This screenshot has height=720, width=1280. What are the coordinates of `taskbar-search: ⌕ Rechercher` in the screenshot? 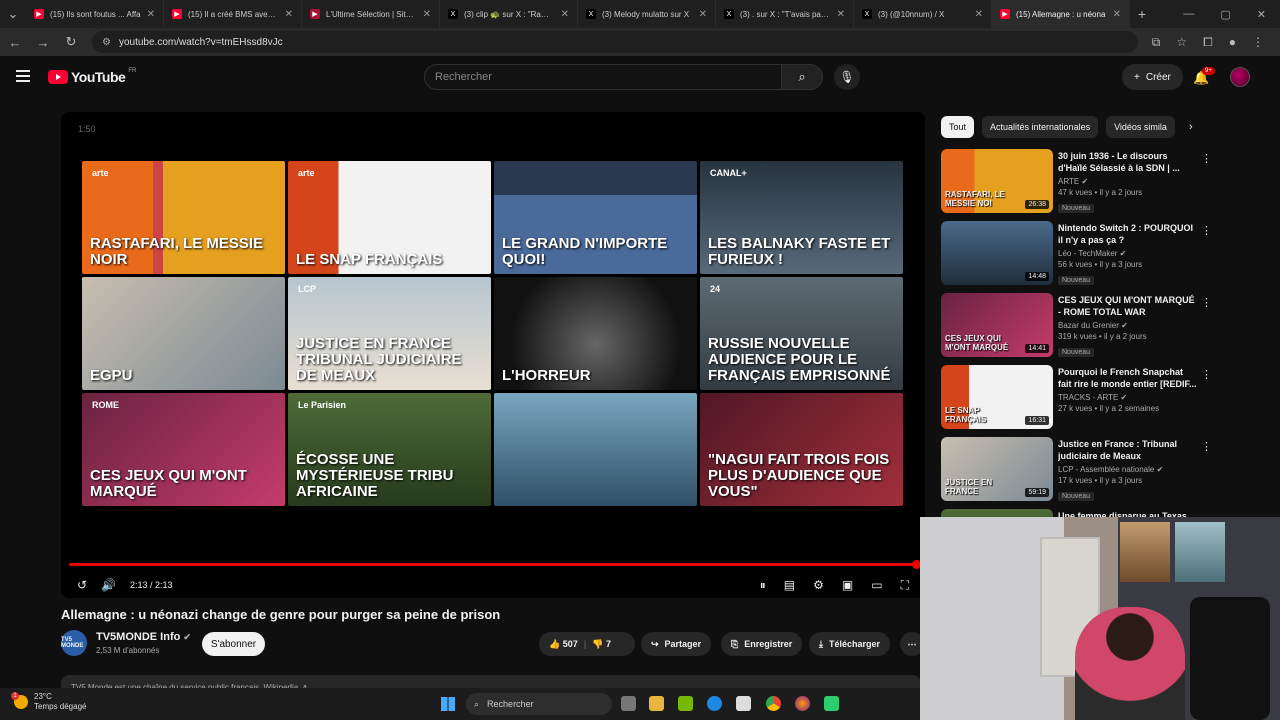 It's located at (539, 704).